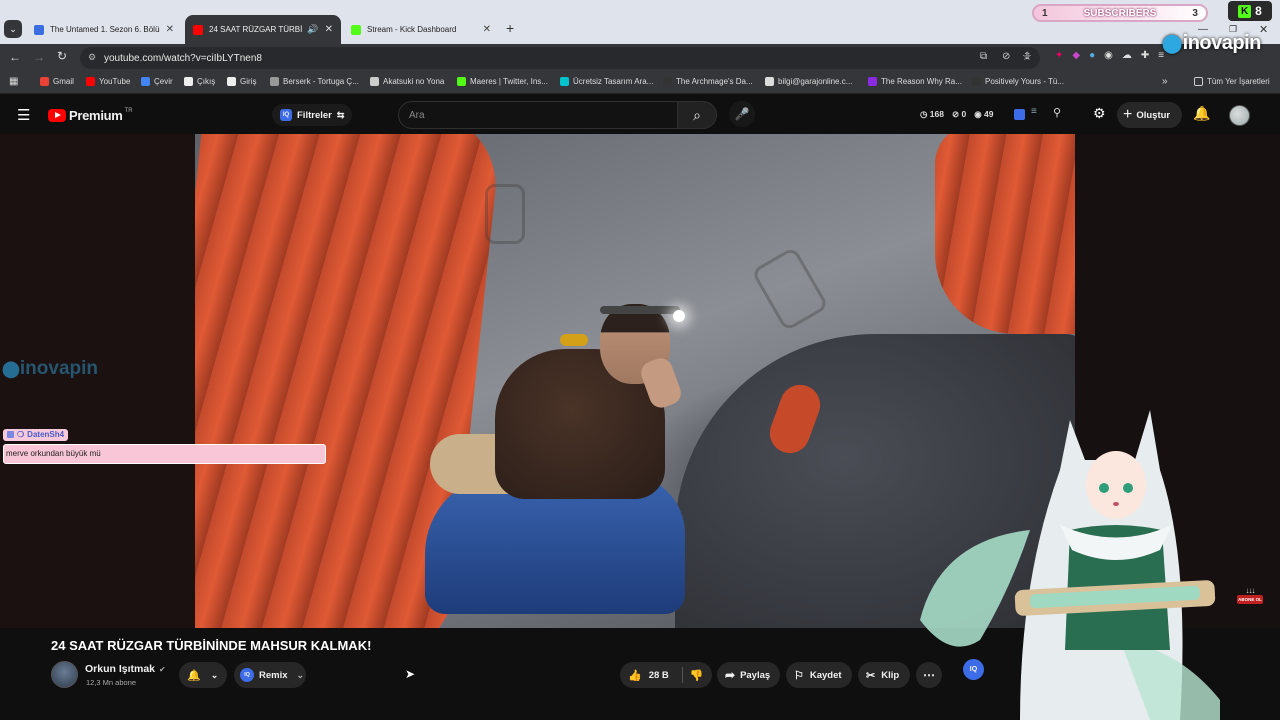  I want to click on vtuber-eye, so click(1104, 488).